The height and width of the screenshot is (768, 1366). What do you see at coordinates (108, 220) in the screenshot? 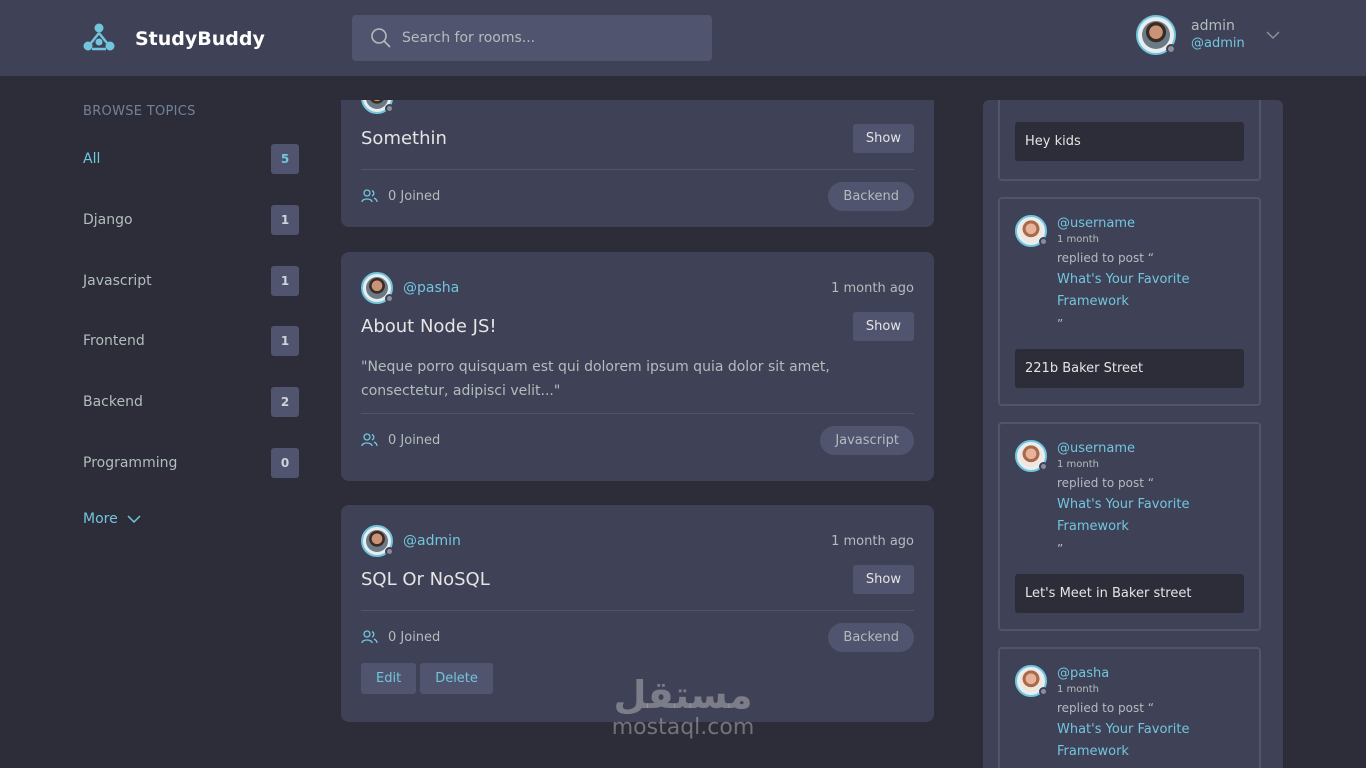
I see `topic-label: Django` at bounding box center [108, 220].